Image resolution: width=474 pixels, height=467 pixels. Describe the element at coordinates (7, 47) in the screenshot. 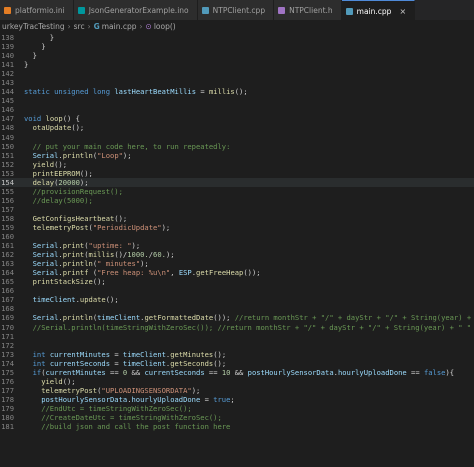

I see `line-number: 139` at that location.